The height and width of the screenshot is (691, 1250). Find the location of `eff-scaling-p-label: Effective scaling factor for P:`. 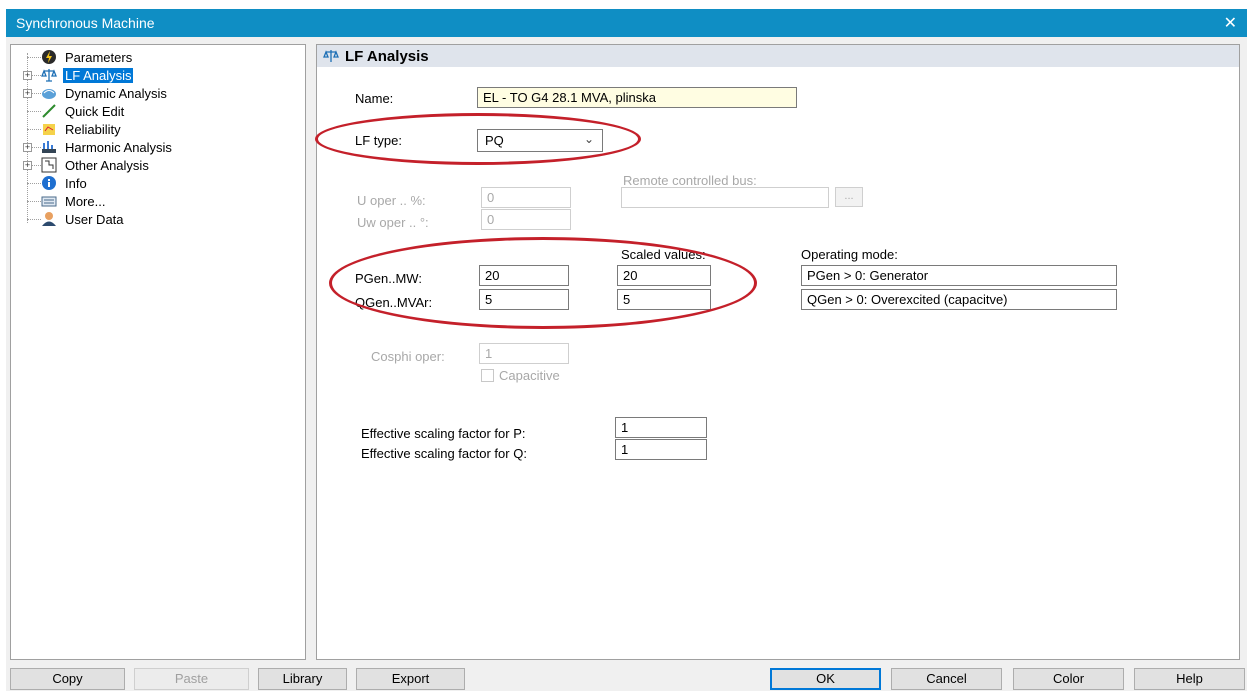

eff-scaling-p-label: Effective scaling factor for P: is located at coordinates (443, 433).